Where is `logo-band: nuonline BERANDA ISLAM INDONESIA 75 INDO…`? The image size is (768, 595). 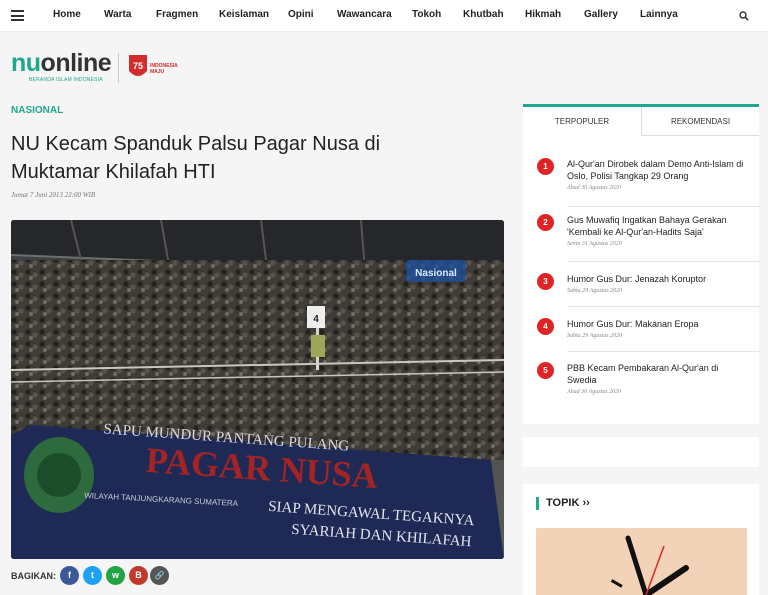
logo-band: nuonline BERANDA ISLAM INDONESIA 75 INDO… is located at coordinates (384, 64).